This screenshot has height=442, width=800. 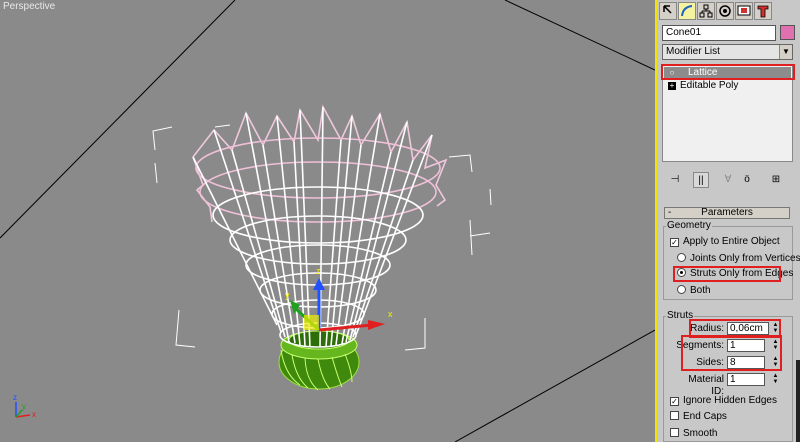 I want to click on stack-item-label: Editable Poly, so click(x=709, y=85).